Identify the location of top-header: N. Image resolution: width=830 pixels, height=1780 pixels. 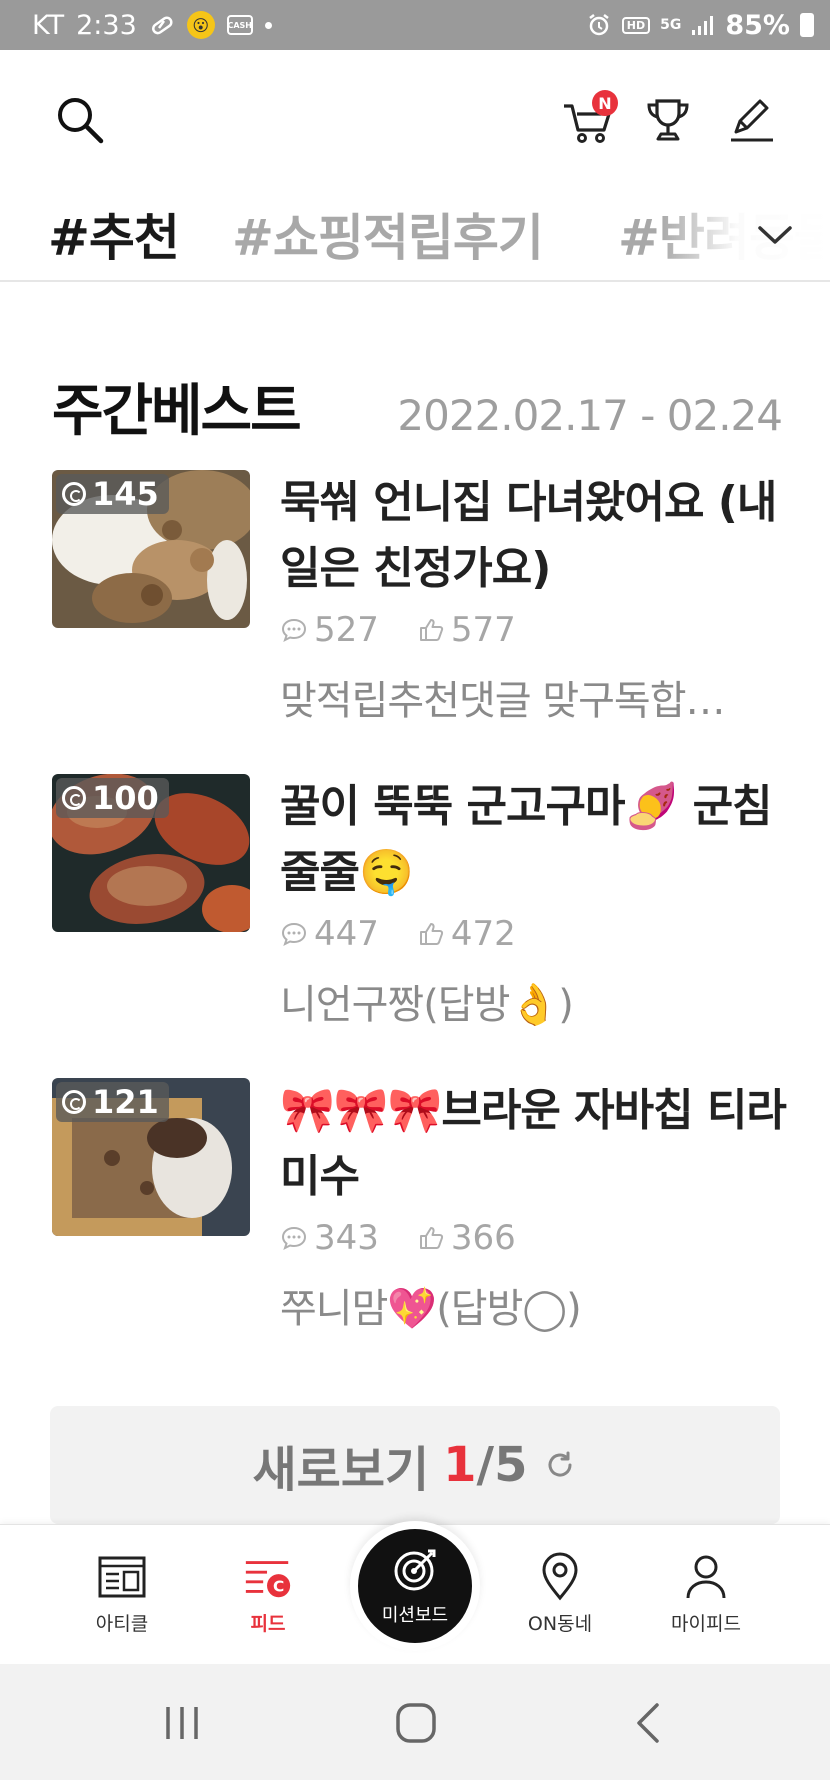
(415, 120).